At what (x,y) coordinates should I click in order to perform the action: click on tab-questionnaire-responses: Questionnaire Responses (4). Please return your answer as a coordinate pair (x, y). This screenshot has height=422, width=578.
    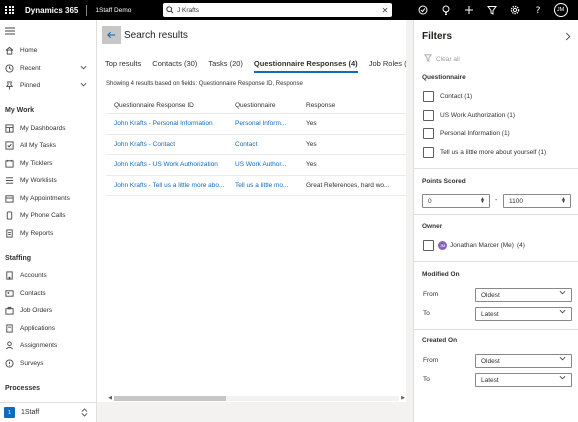
    Looking at the image, I should click on (305, 66).